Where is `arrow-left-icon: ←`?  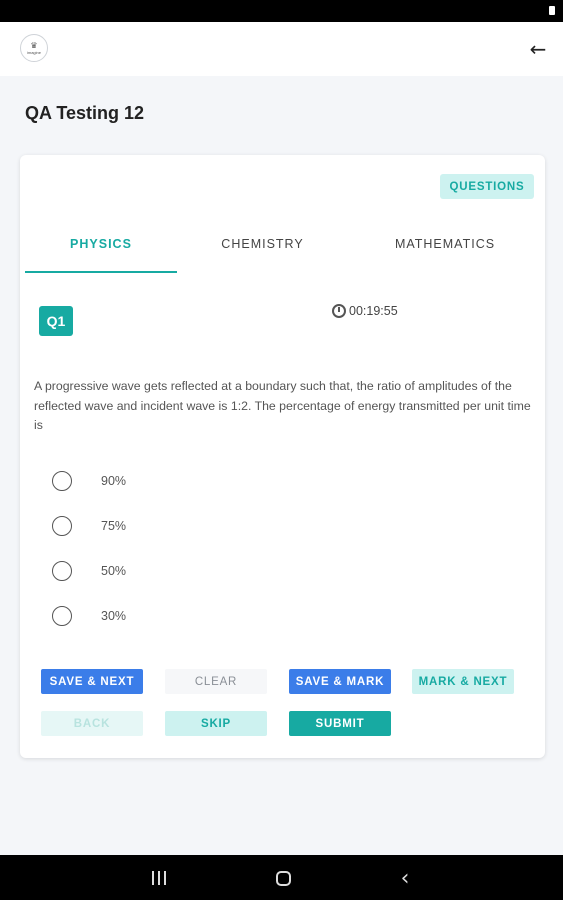
arrow-left-icon: ← is located at coordinates (538, 49).